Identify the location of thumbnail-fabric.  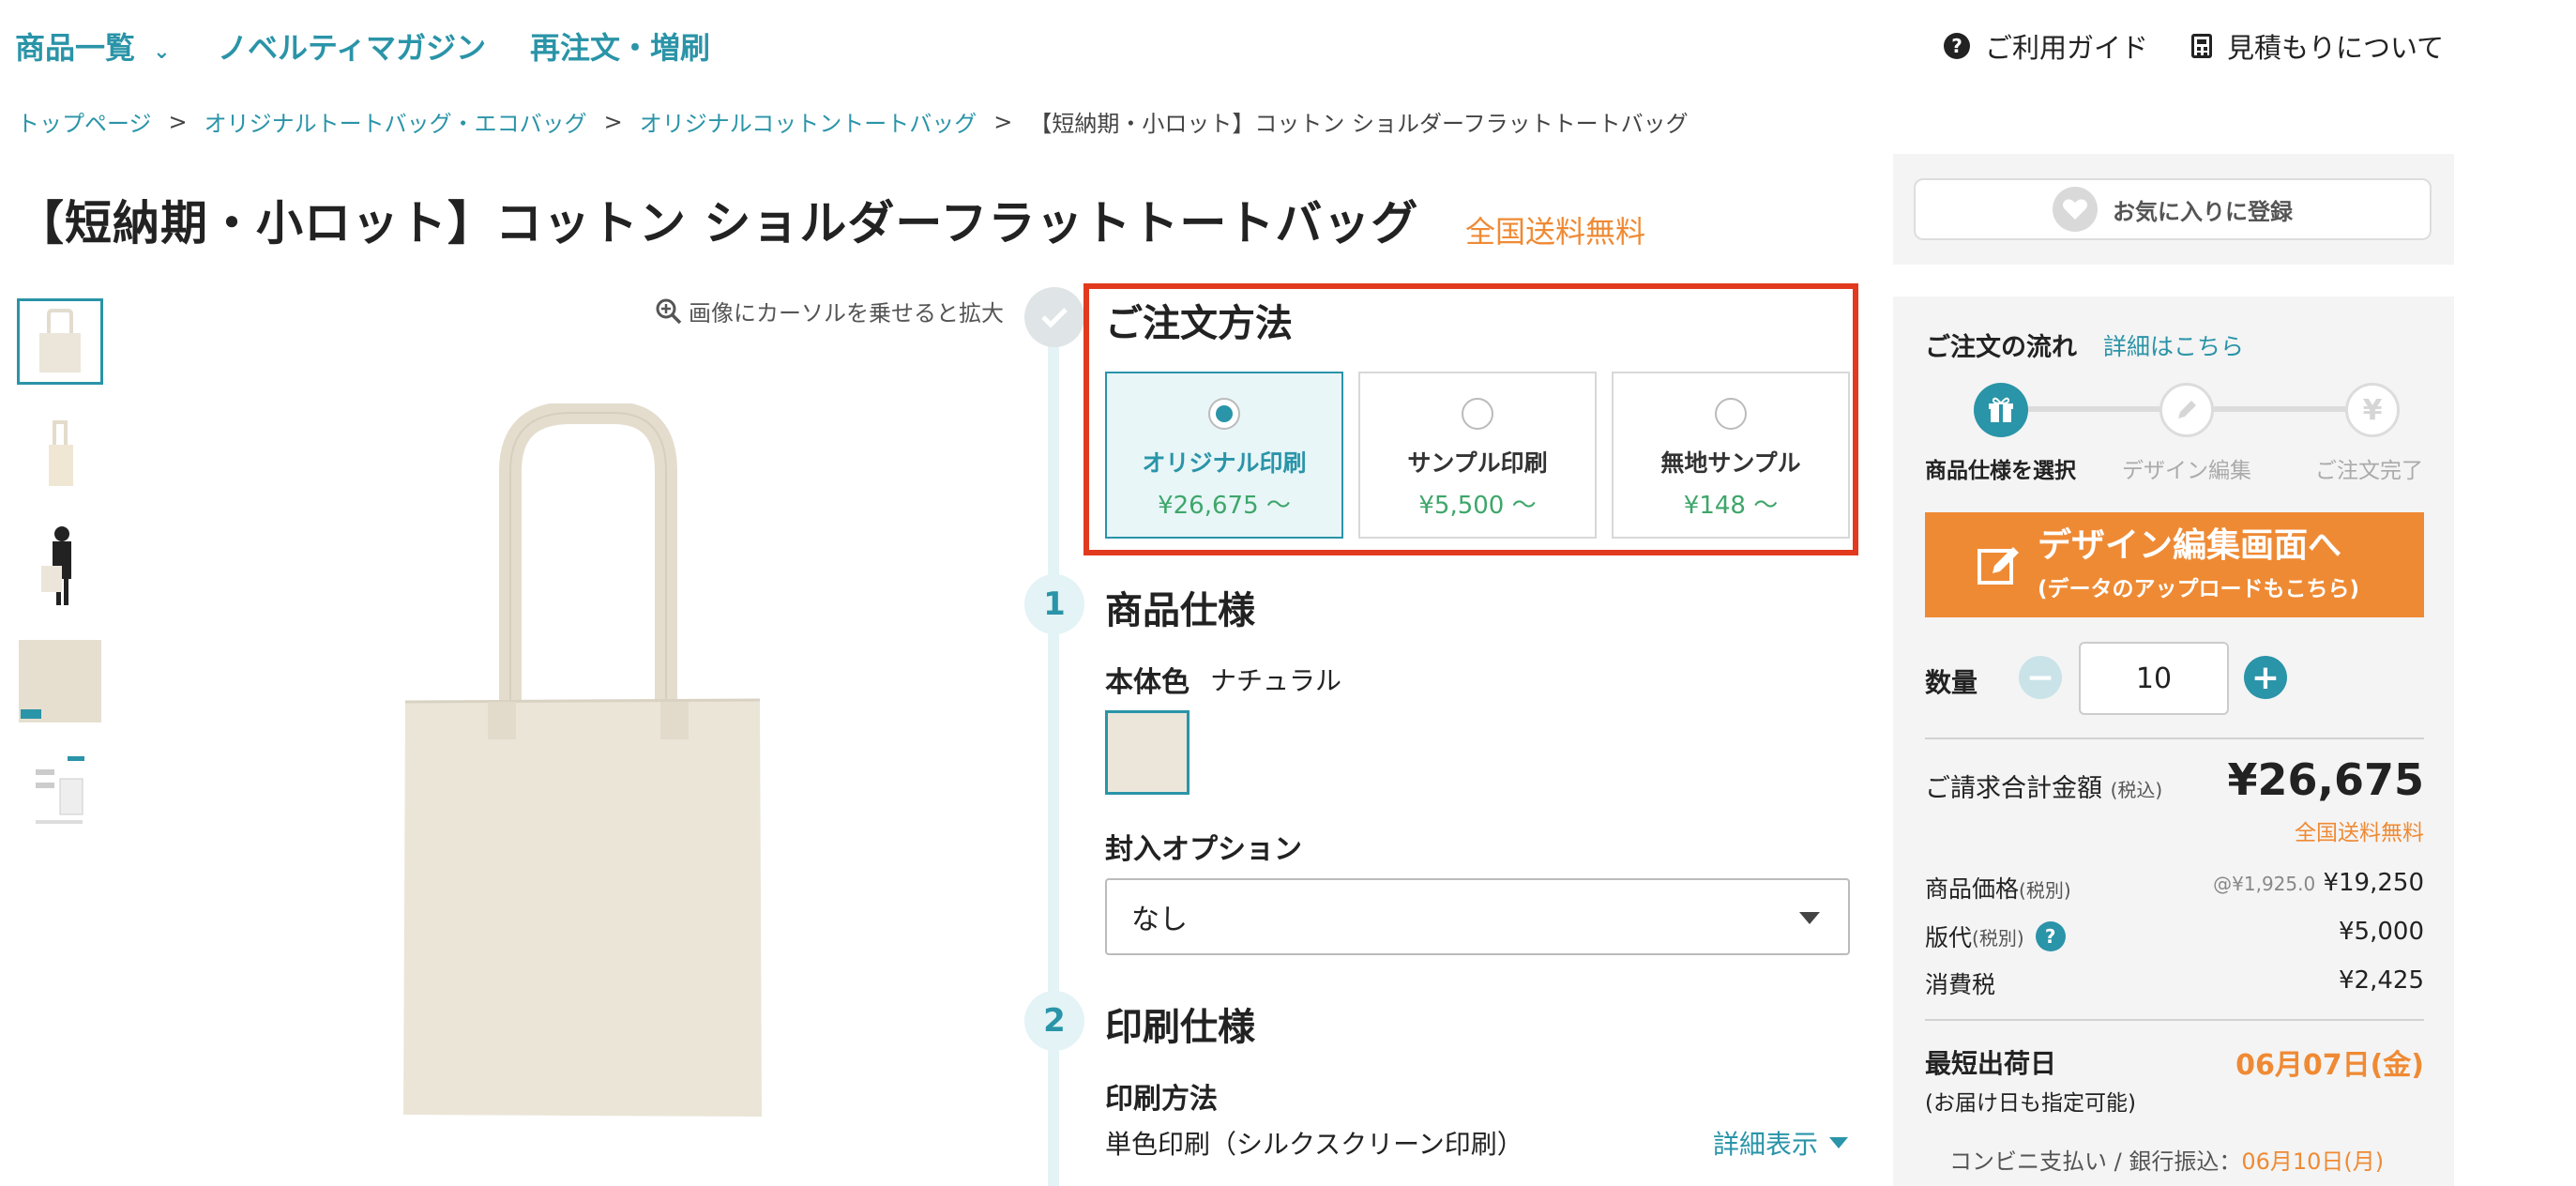
(60, 681).